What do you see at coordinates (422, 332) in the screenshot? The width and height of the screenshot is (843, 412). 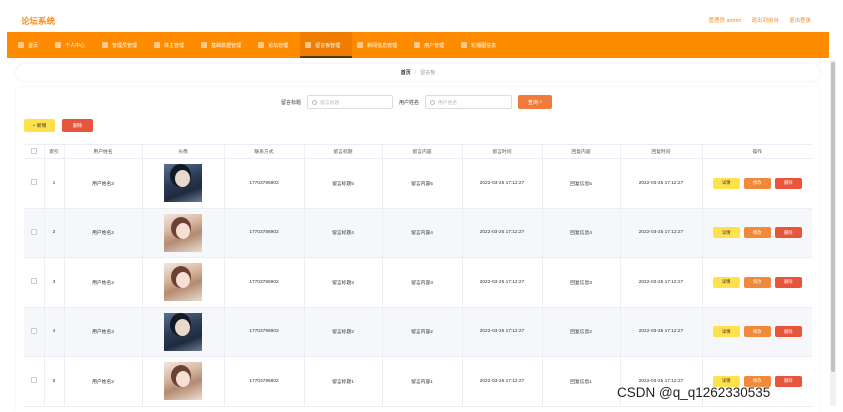 I see `cell-content: 留言内容2` at bounding box center [422, 332].